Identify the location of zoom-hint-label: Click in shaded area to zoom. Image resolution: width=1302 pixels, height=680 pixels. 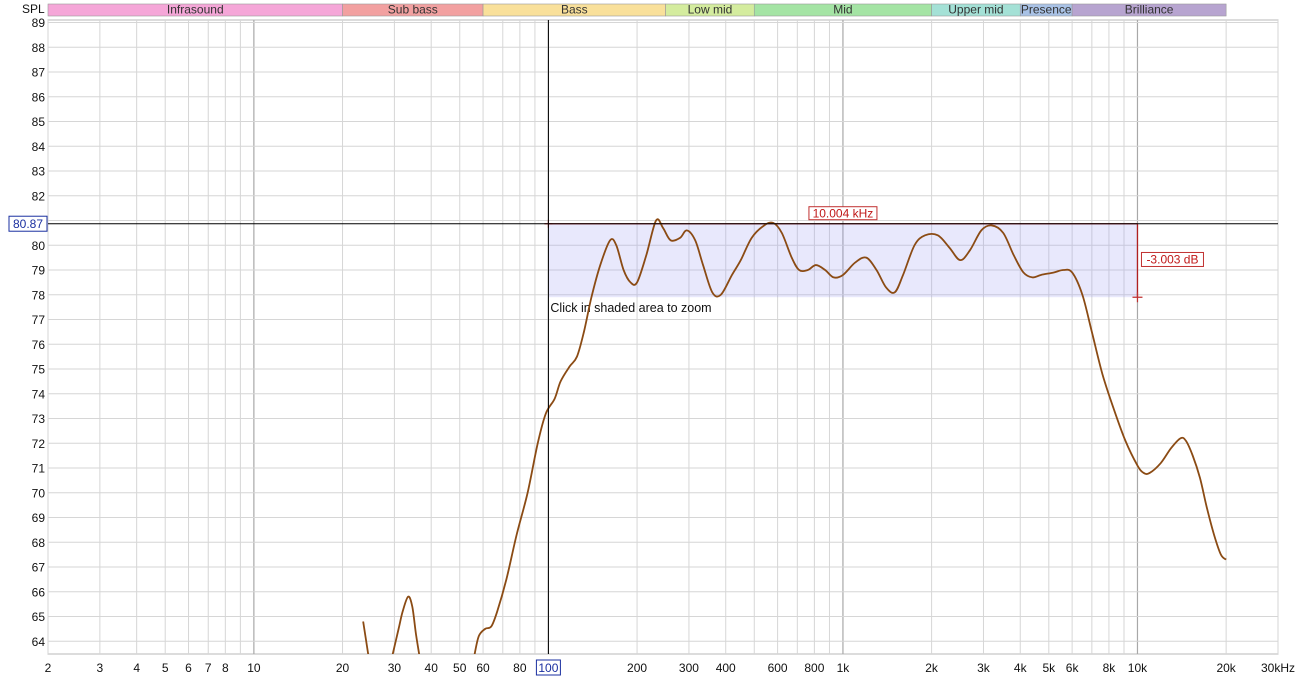
(630, 308).